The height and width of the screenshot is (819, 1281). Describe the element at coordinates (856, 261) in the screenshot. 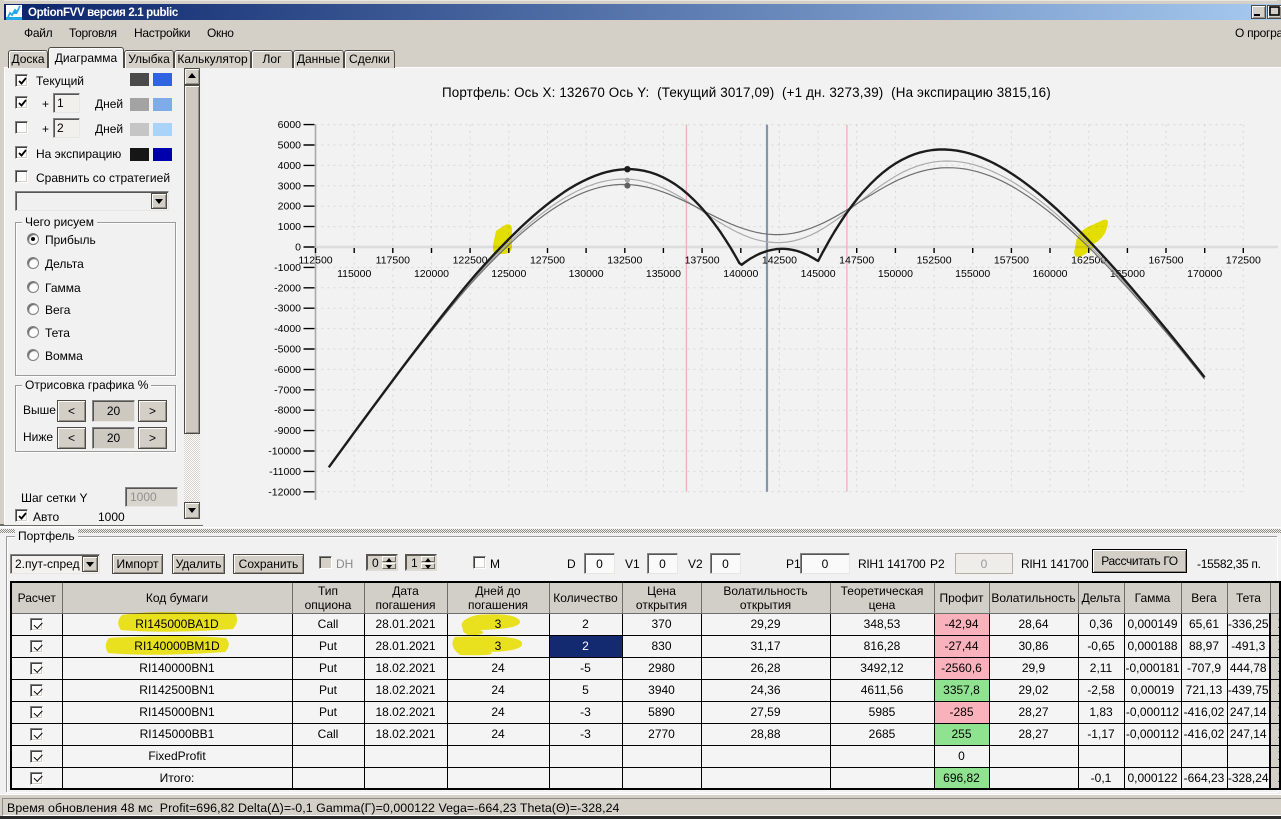

I see `svg-text: 147500` at that location.